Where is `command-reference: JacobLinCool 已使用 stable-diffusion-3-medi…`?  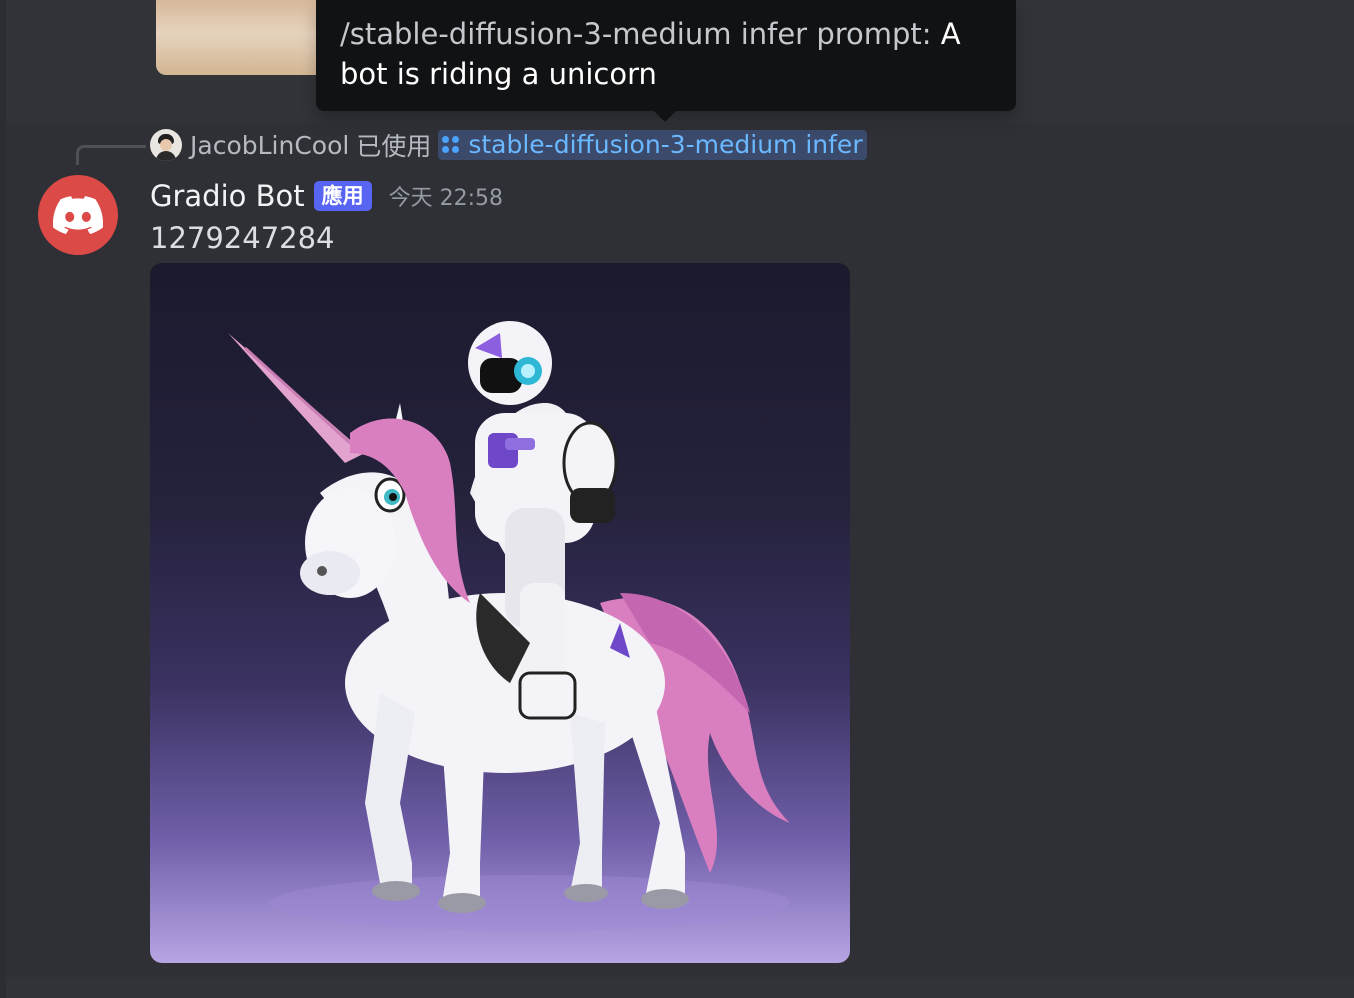
command-reference: JacobLinCool 已使用 stable-diffusion-3-medi… is located at coordinates (508, 145).